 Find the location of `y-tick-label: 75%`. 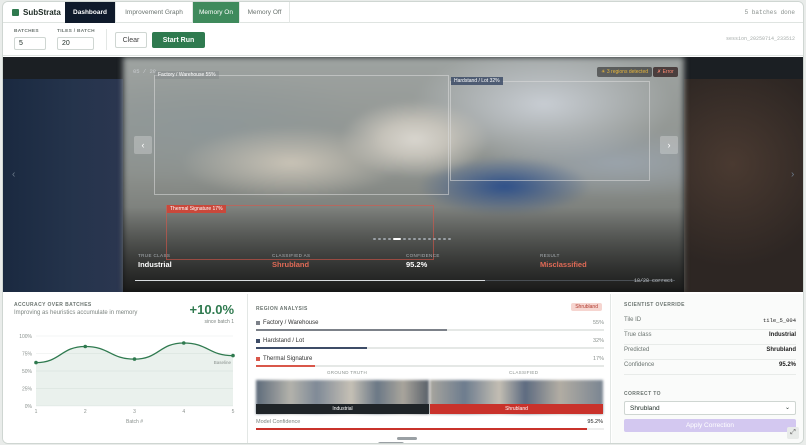

y-tick-label: 75% is located at coordinates (27, 355).